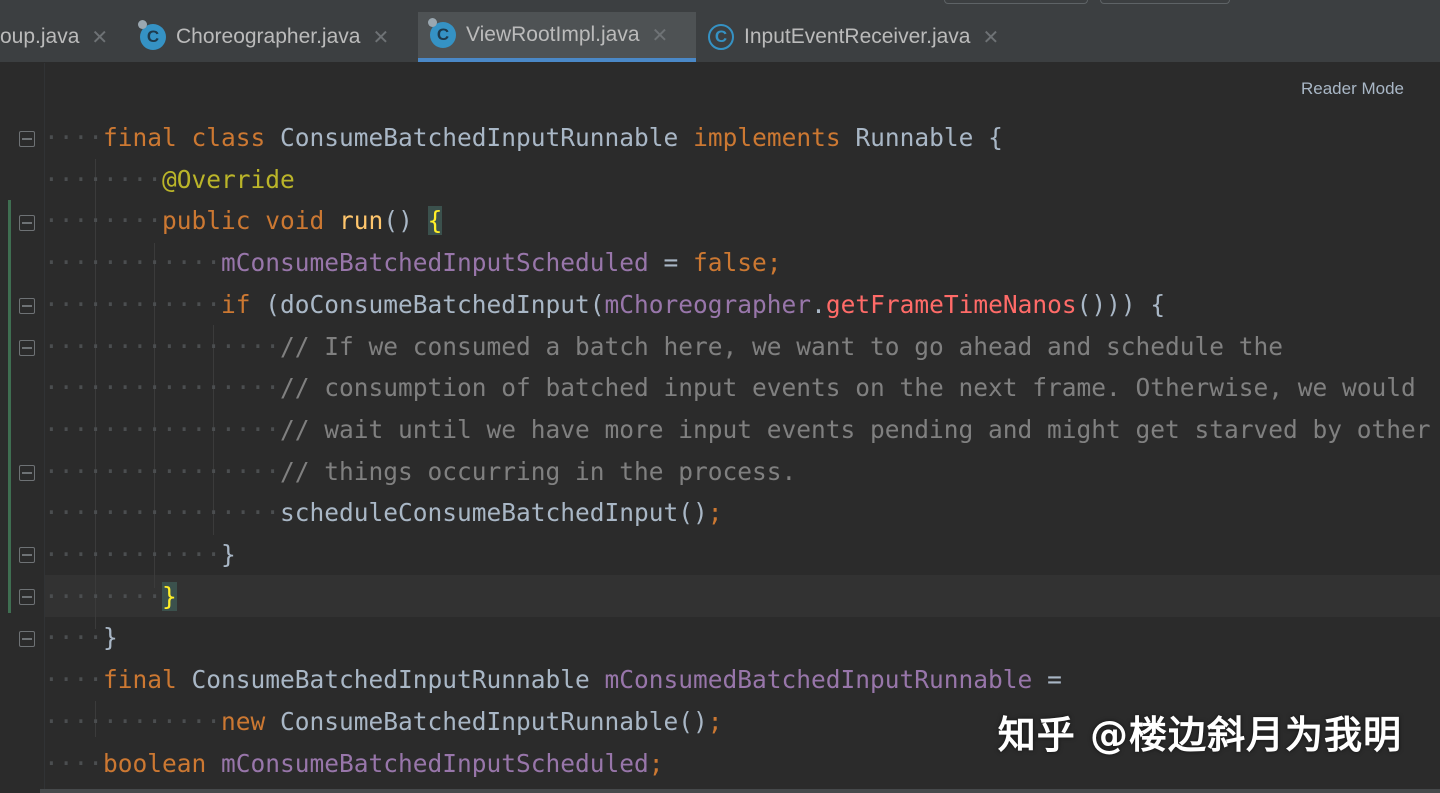  What do you see at coordinates (929, 137) in the screenshot?
I see `code-token: Runnable {` at bounding box center [929, 137].